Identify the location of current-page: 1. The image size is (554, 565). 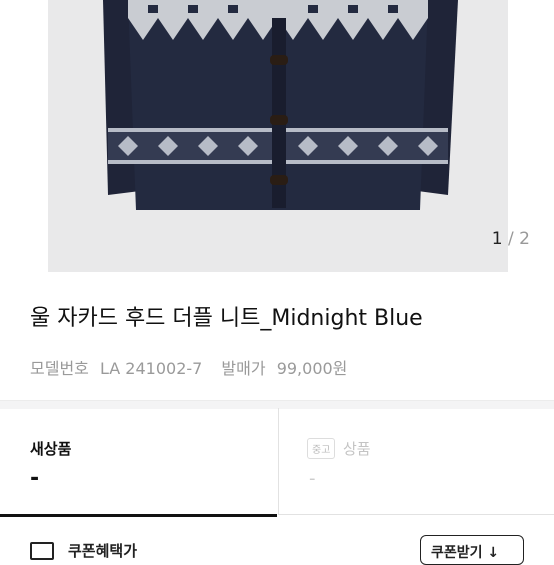
(497, 239).